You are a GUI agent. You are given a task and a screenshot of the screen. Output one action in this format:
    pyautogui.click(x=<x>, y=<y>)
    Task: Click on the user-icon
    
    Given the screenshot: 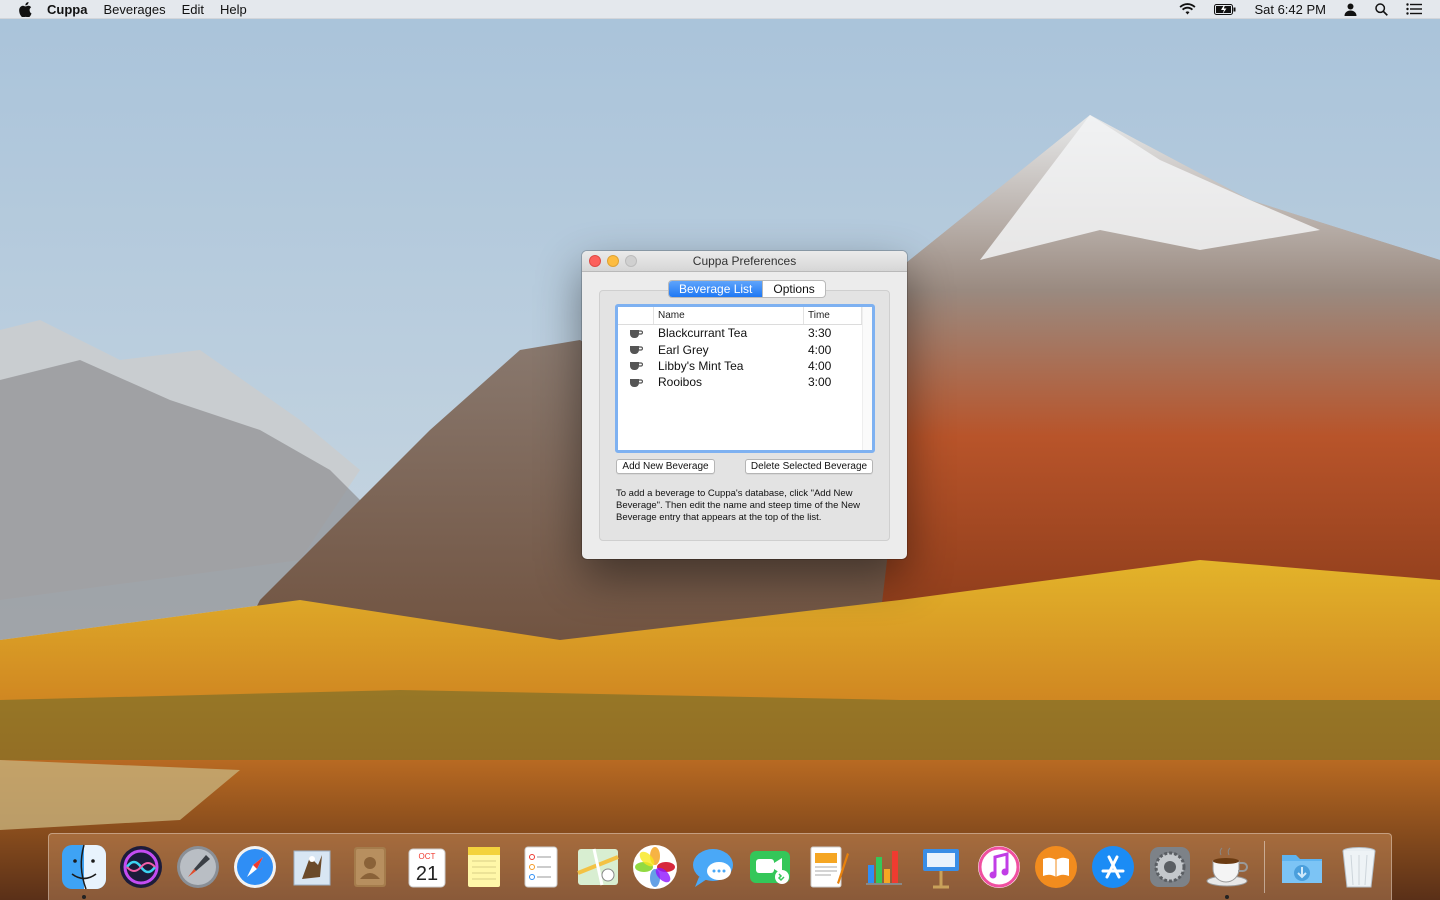 What is the action you would take?
    pyautogui.click(x=1350, y=9)
    